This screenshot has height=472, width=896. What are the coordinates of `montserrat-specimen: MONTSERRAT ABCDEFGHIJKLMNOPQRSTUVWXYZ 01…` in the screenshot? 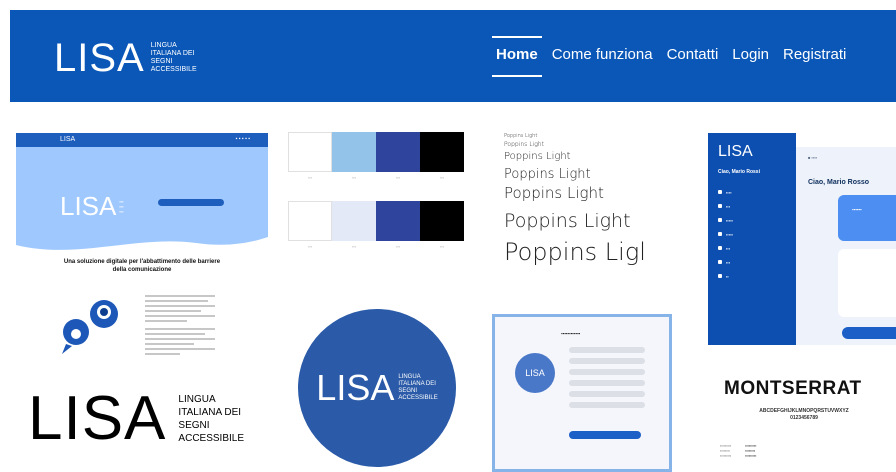 It's located at (804, 423).